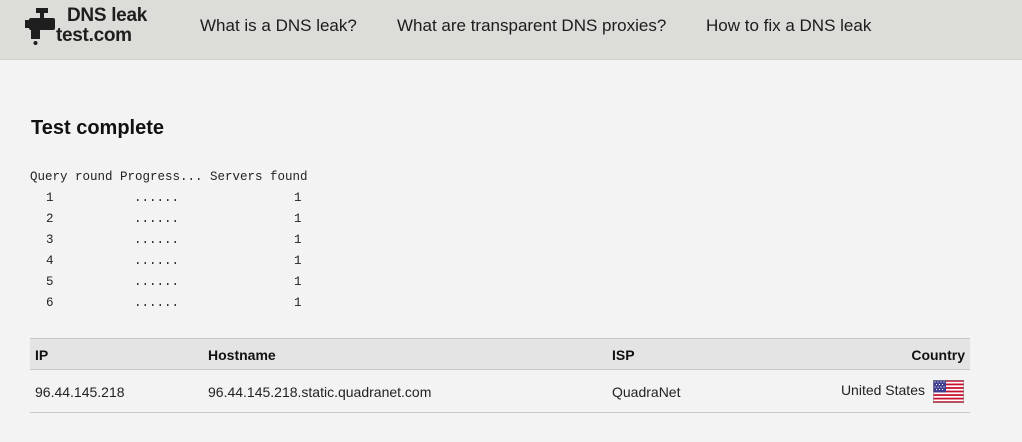  I want to click on query-table-header: Query round Progress... Servers found, so click(169, 177).